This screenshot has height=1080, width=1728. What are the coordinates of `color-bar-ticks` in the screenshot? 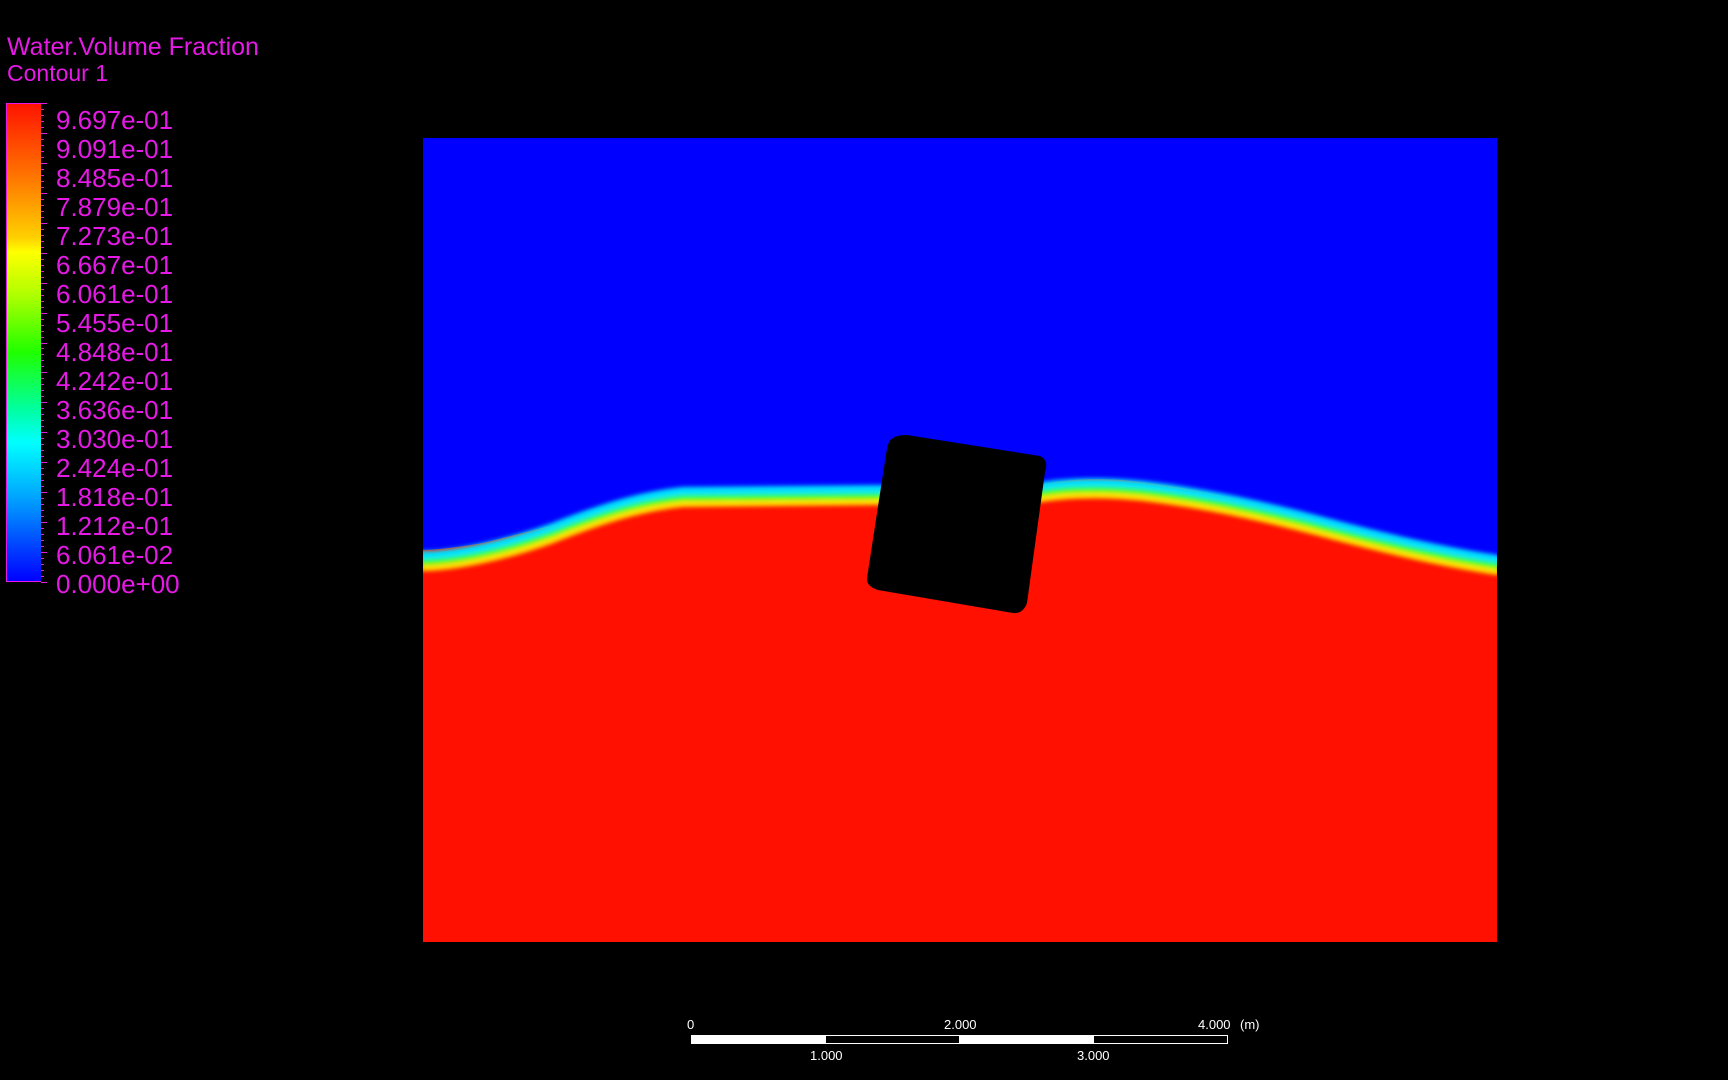 It's located at (44, 343).